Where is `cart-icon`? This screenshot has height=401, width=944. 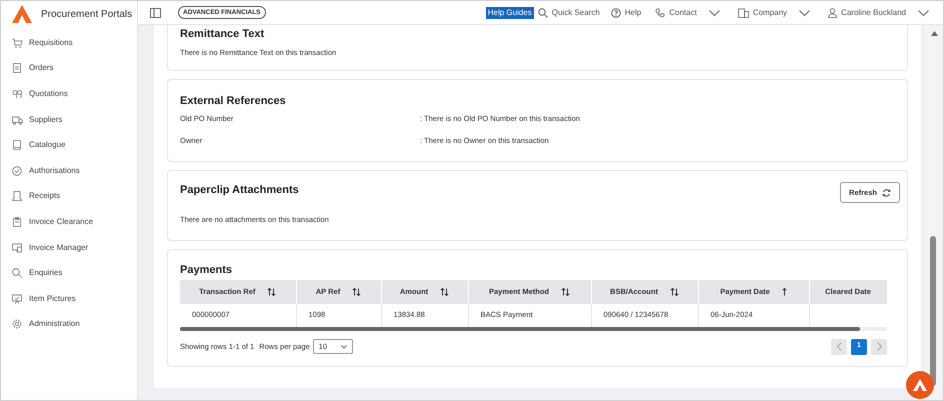 cart-icon is located at coordinates (17, 43).